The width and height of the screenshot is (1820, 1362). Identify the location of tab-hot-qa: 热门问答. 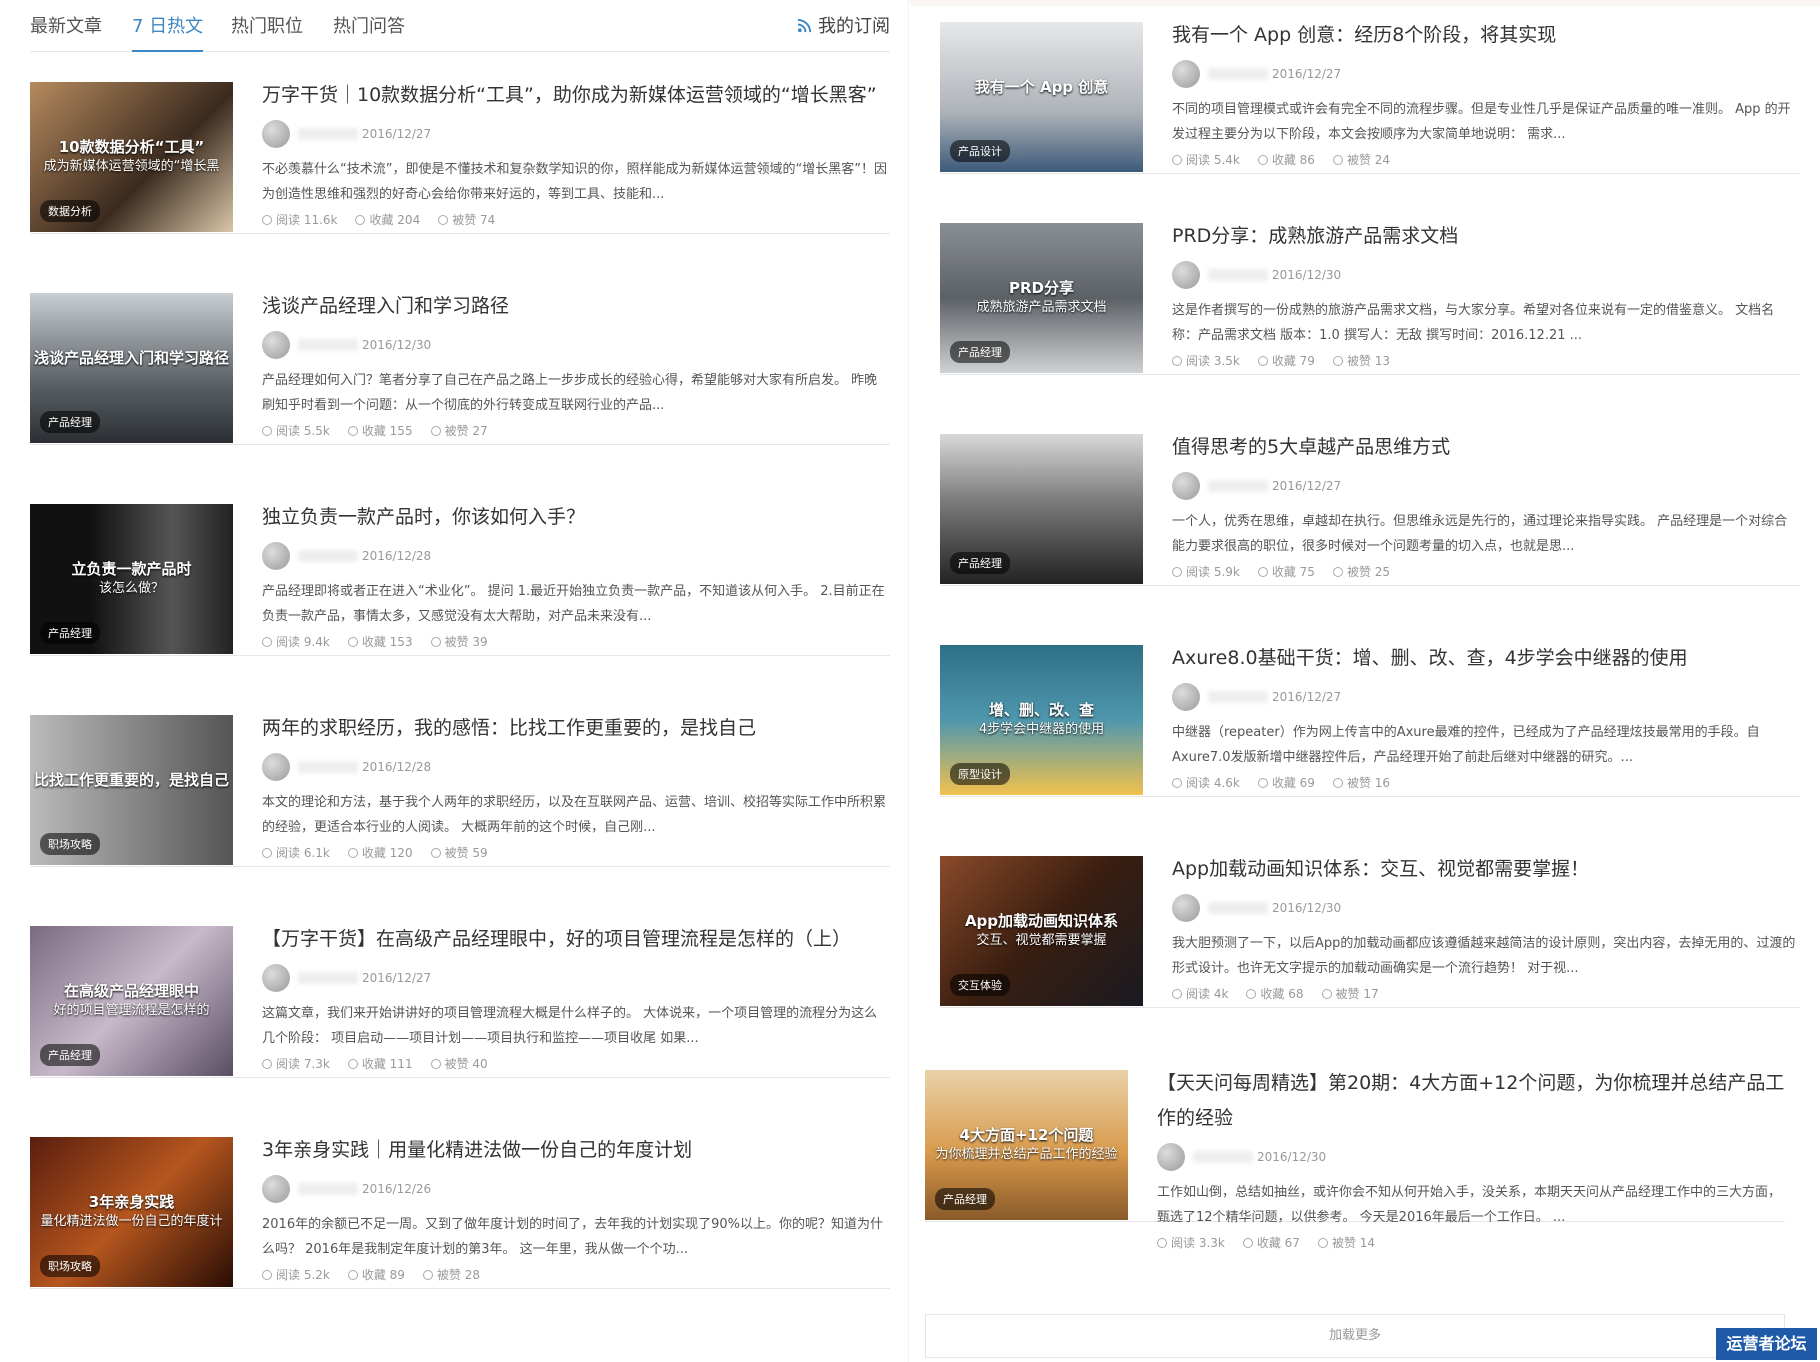
(369, 25).